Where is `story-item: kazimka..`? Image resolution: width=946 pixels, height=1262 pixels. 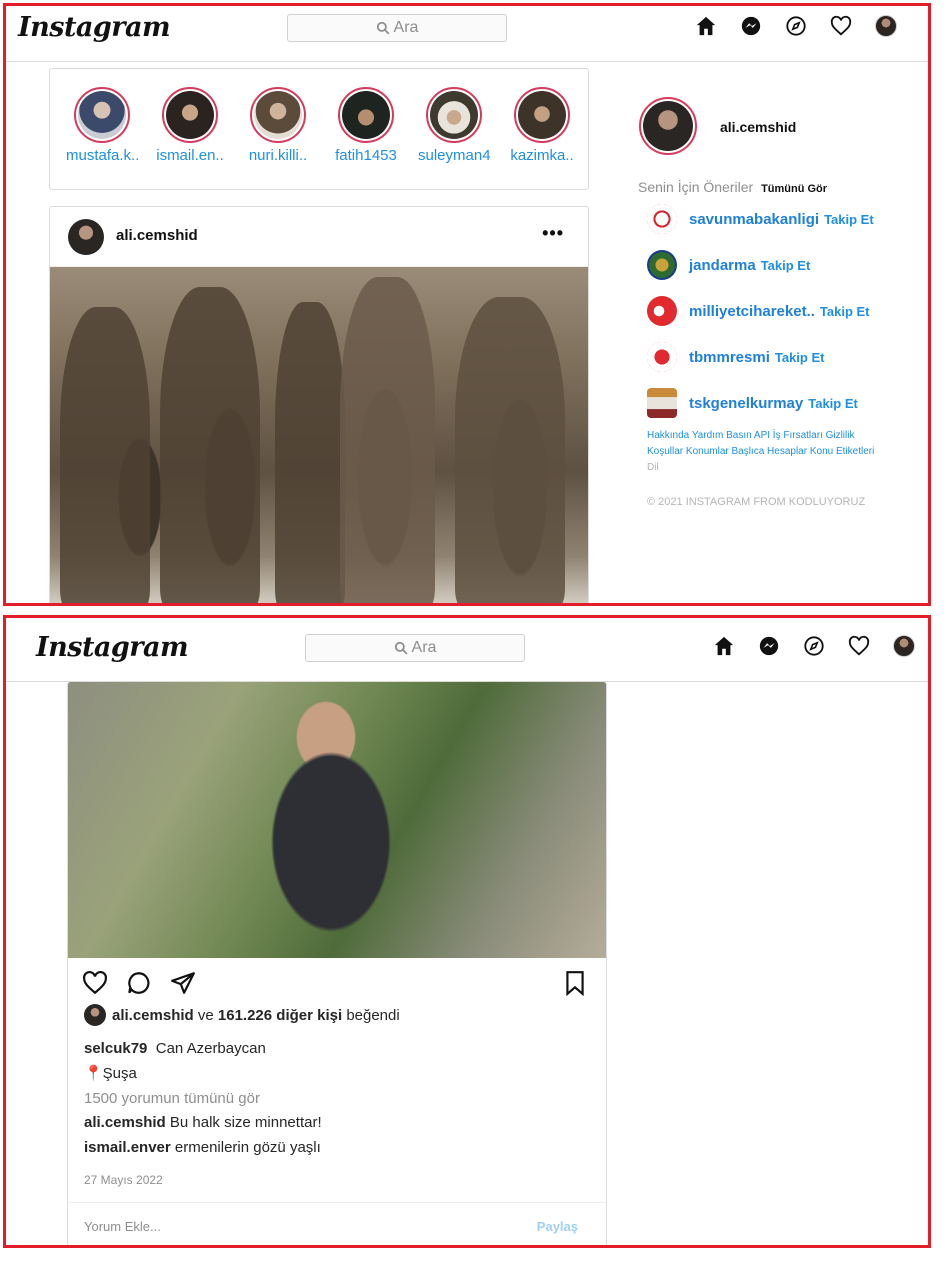
story-item: kazimka.. is located at coordinates (542, 125).